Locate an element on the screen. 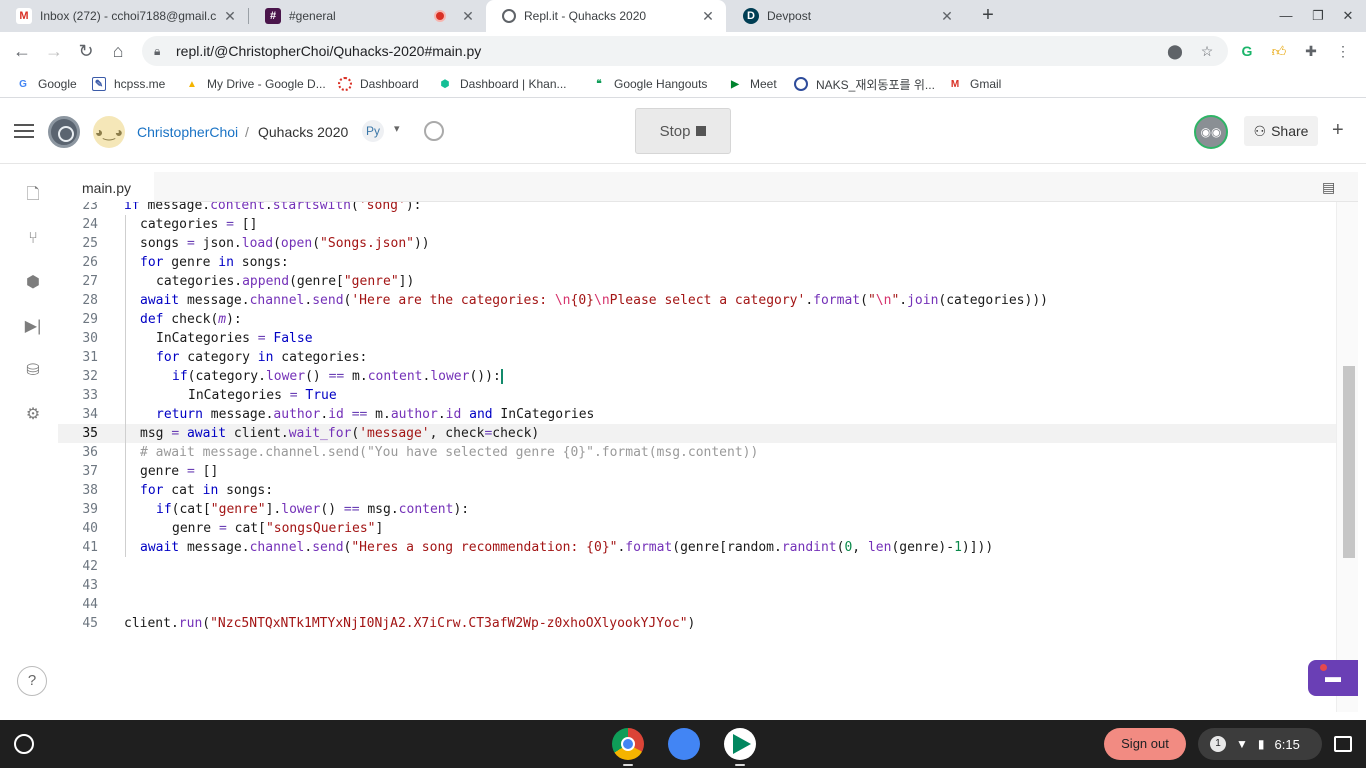 This screenshot has height=768, width=1366. hamburger-menu-icon is located at coordinates (24, 131).